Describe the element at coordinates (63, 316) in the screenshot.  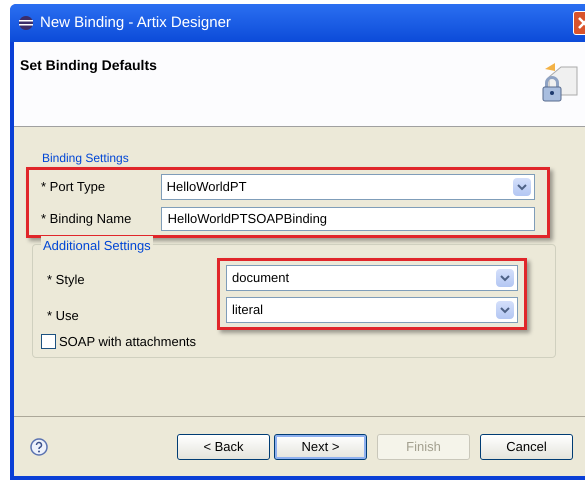
I see `field-label: * Use` at that location.